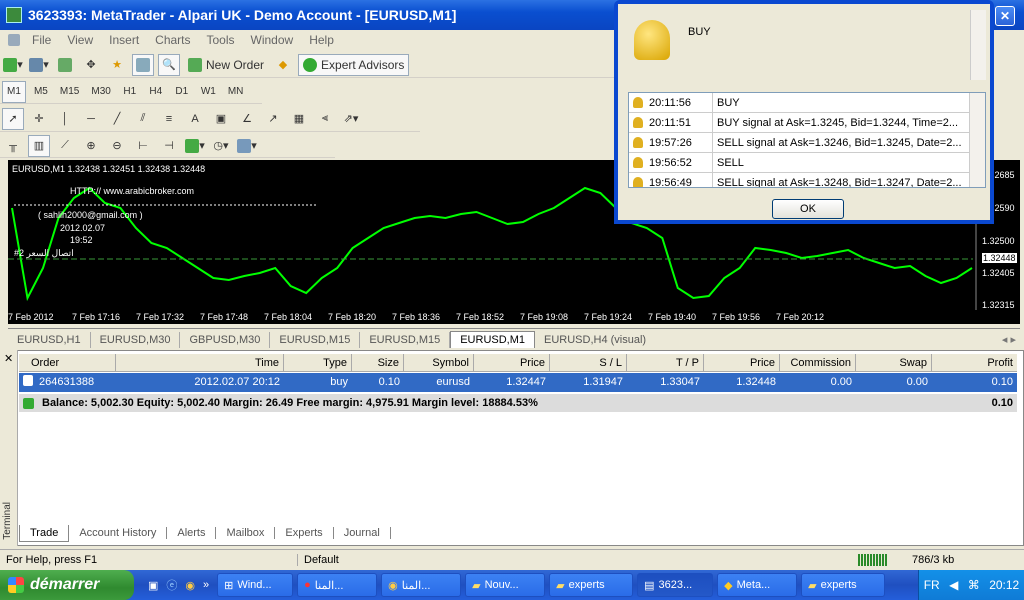  I want to click on chart-tab-active: EURUSD,M1, so click(493, 339).